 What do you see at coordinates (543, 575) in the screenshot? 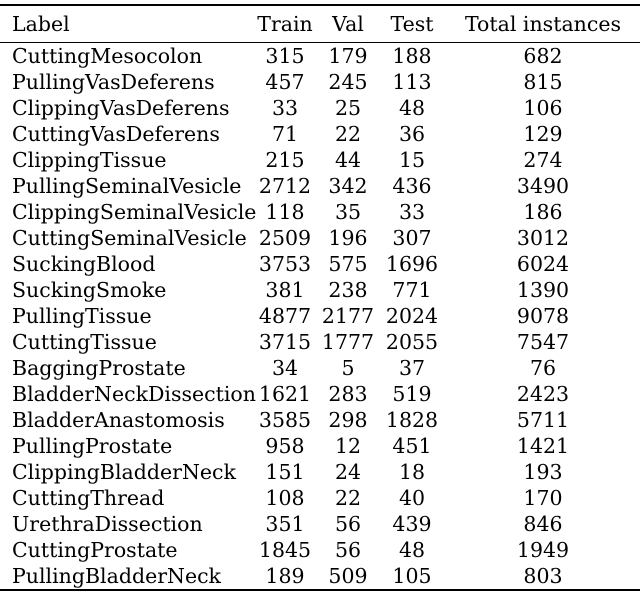
I see `cell-total: 803` at bounding box center [543, 575].